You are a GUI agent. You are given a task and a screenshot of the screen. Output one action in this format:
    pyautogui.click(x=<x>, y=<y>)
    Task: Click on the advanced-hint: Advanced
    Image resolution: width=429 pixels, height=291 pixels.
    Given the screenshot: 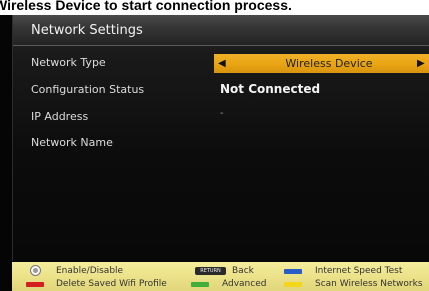 What is the action you would take?
    pyautogui.click(x=244, y=284)
    